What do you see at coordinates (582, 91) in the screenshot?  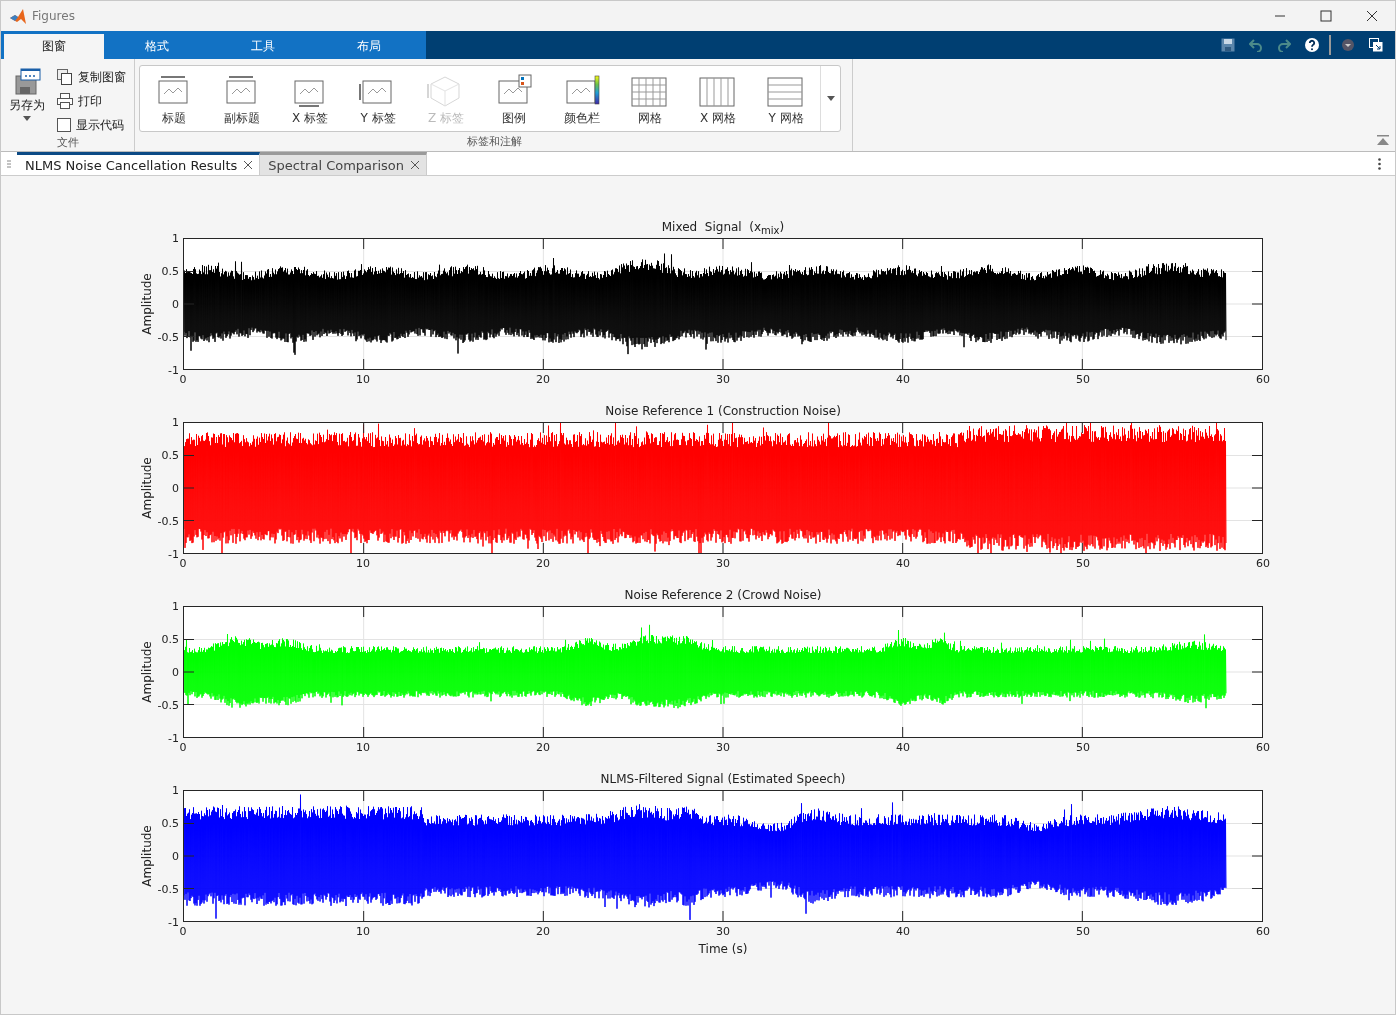 I see `colorbar-icon` at bounding box center [582, 91].